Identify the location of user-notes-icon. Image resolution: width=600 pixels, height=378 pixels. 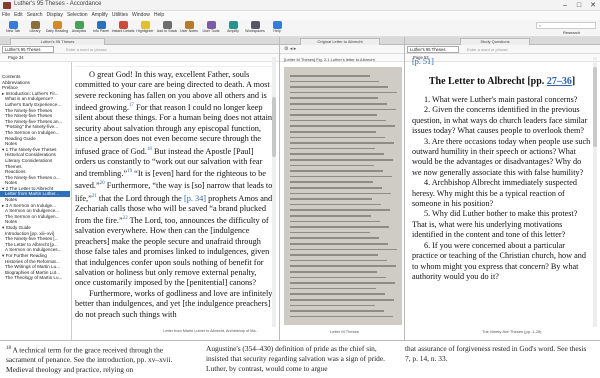
(189, 25).